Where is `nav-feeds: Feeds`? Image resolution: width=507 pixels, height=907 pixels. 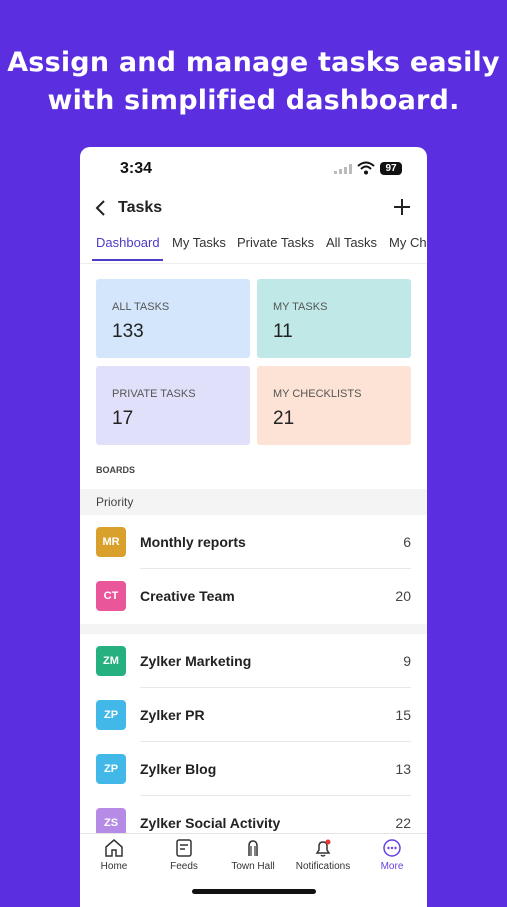
nav-feeds: Feeds is located at coordinates (184, 855).